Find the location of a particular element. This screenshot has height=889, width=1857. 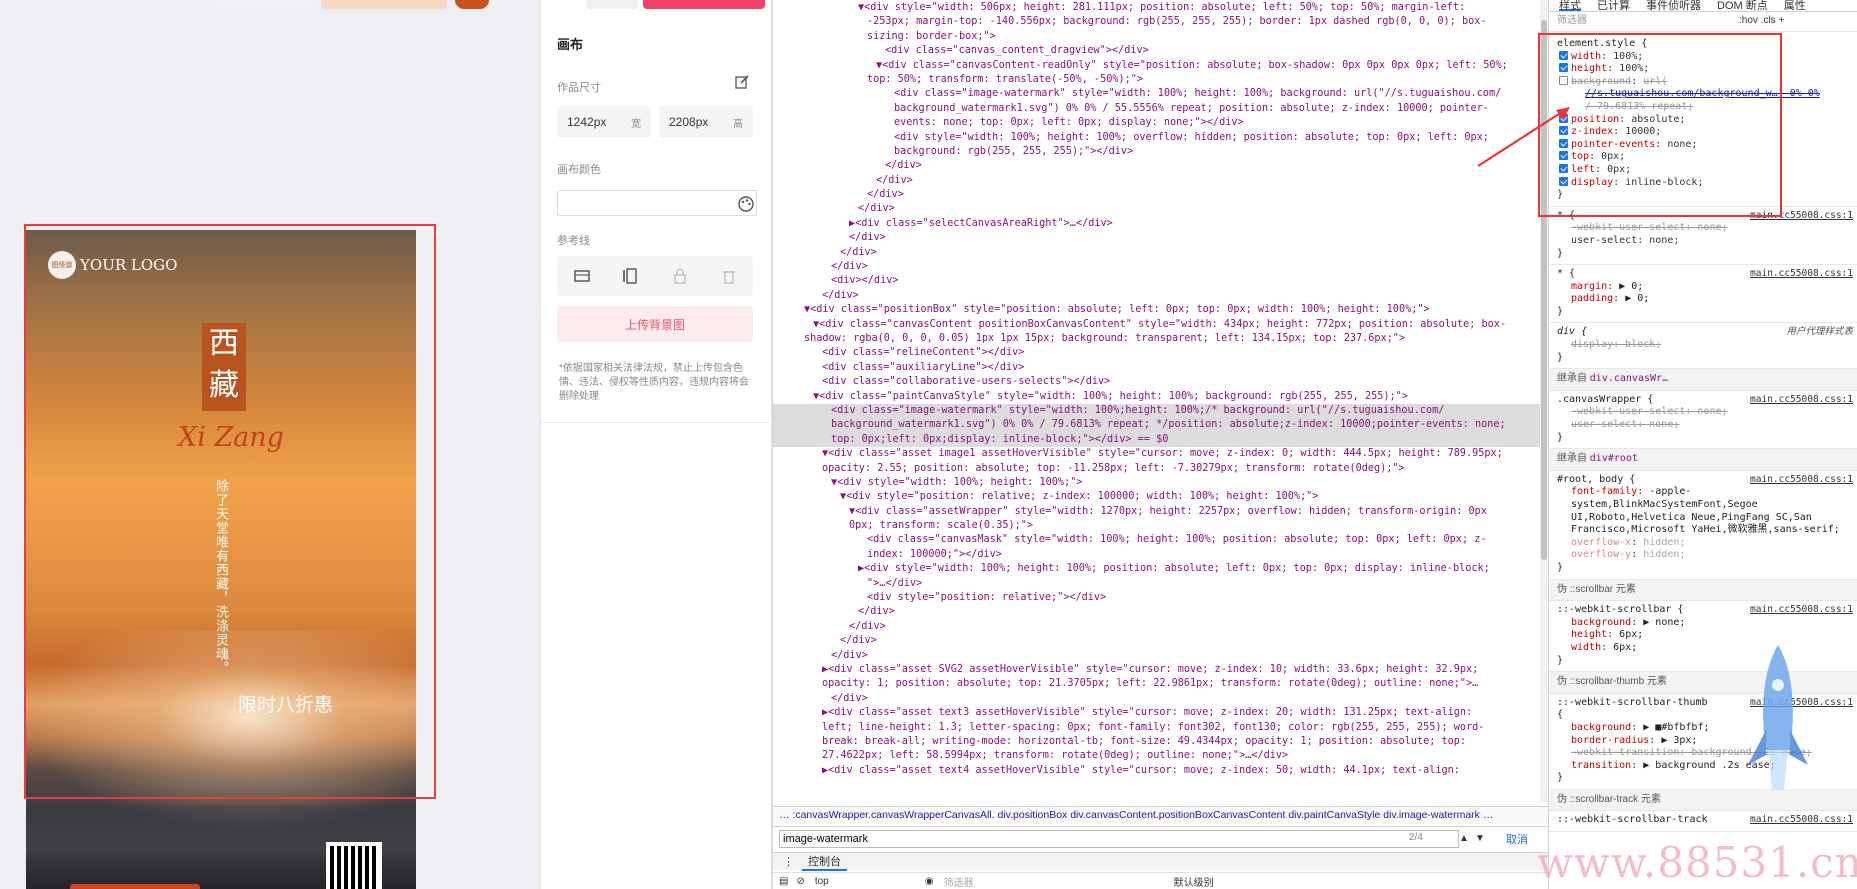

upload-background-button: 上传背景图 is located at coordinates (655, 324).